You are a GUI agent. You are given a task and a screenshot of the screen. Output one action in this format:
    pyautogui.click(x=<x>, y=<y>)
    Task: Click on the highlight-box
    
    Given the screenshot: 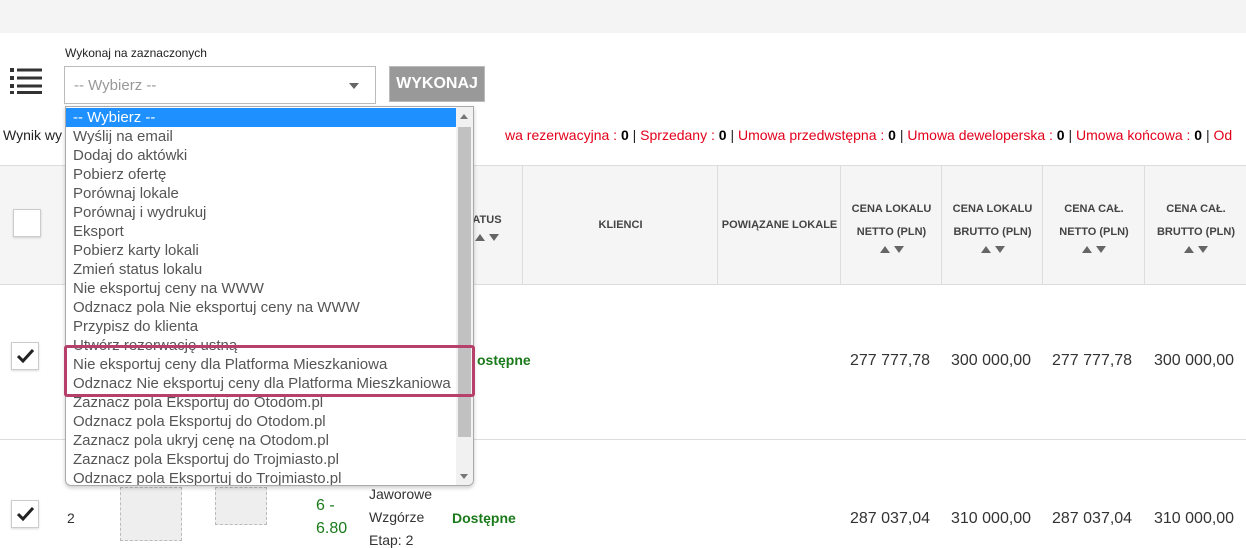 What is the action you would take?
    pyautogui.click(x=269, y=371)
    